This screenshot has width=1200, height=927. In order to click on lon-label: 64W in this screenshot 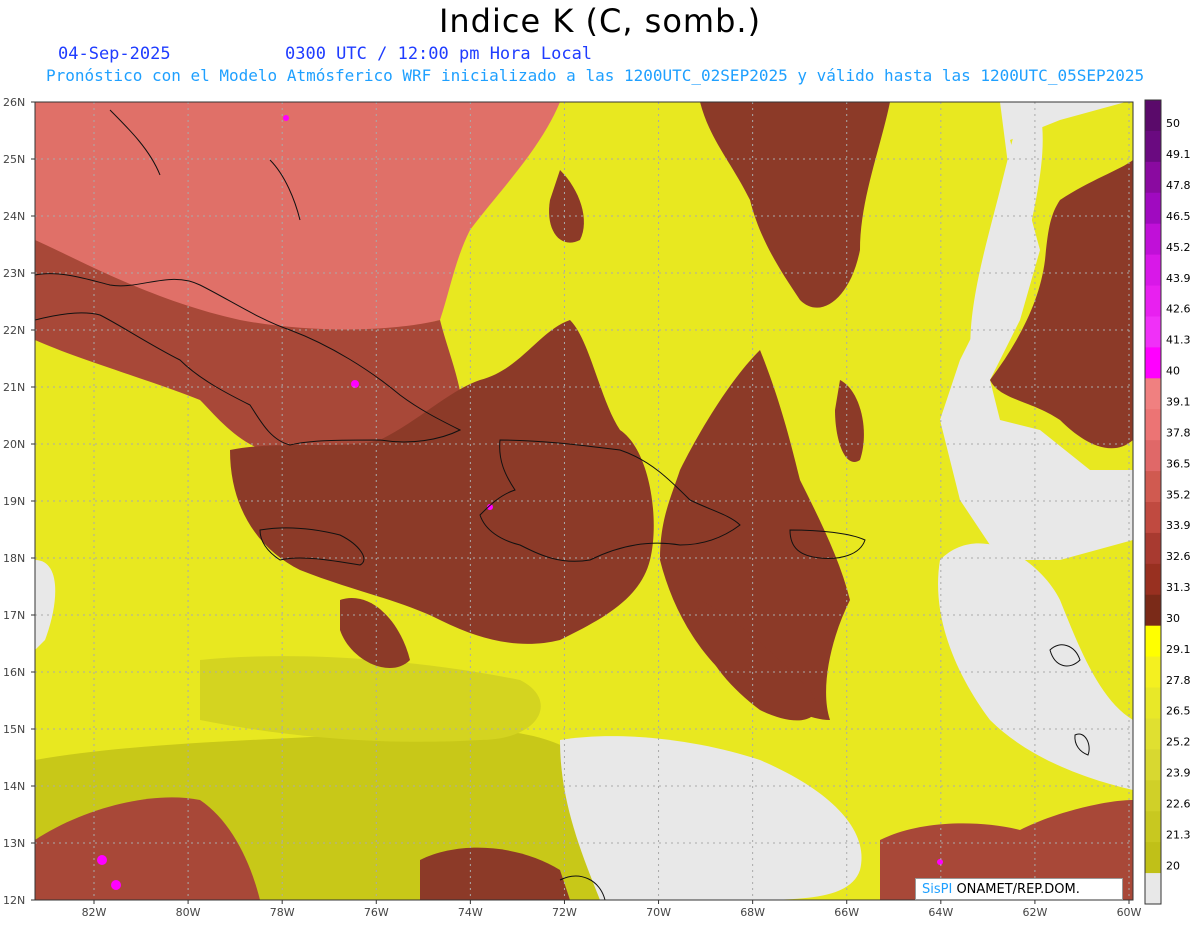, I will do `click(940, 912)`.